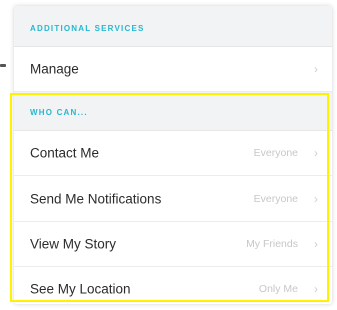 Image resolution: width=337 pixels, height=310 pixels. I want to click on additional-services-header-text: ADDITIONAL SERVICES, so click(87, 28).